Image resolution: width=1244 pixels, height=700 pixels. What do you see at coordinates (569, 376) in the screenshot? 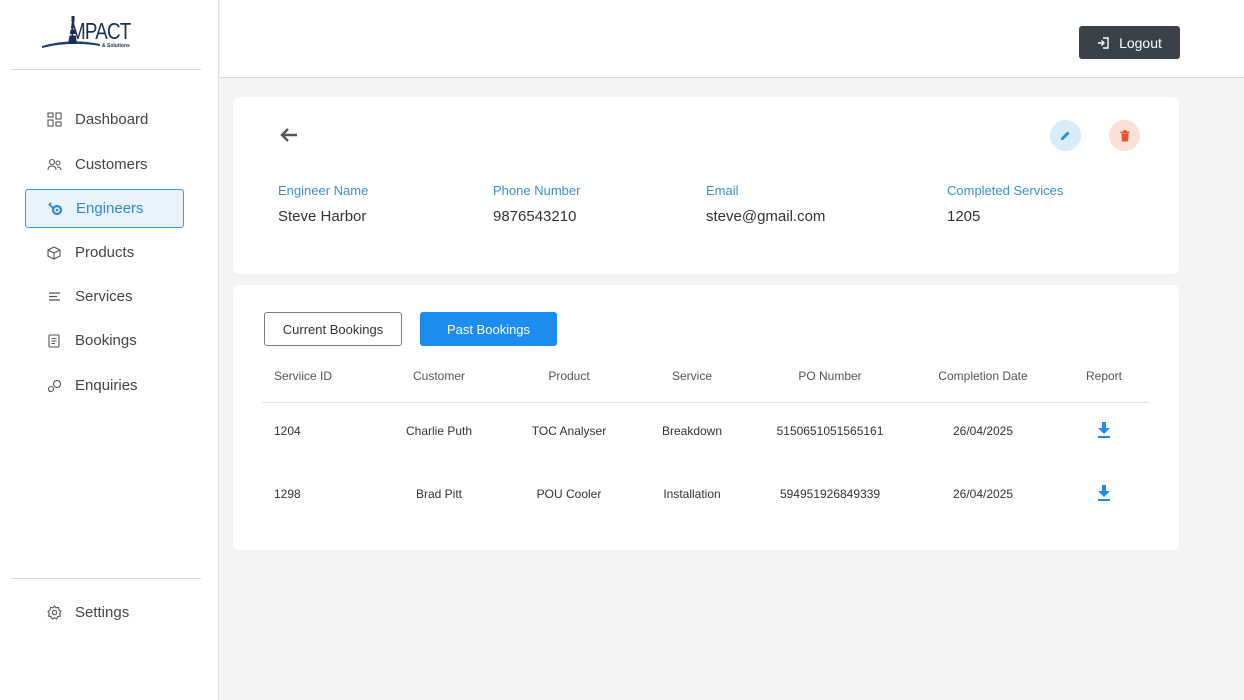
I see `column-header-label: Product` at bounding box center [569, 376].